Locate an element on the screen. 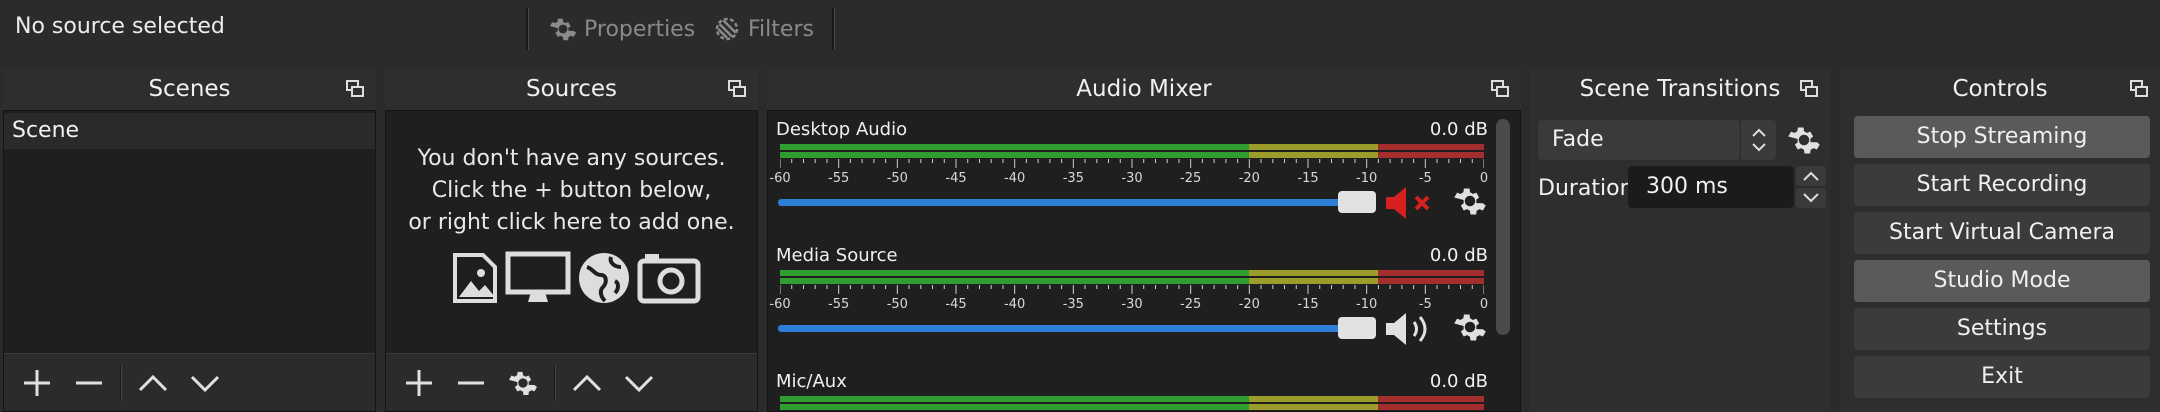 The width and height of the screenshot is (2160, 412). duration-stepper is located at coordinates (1811, 187).